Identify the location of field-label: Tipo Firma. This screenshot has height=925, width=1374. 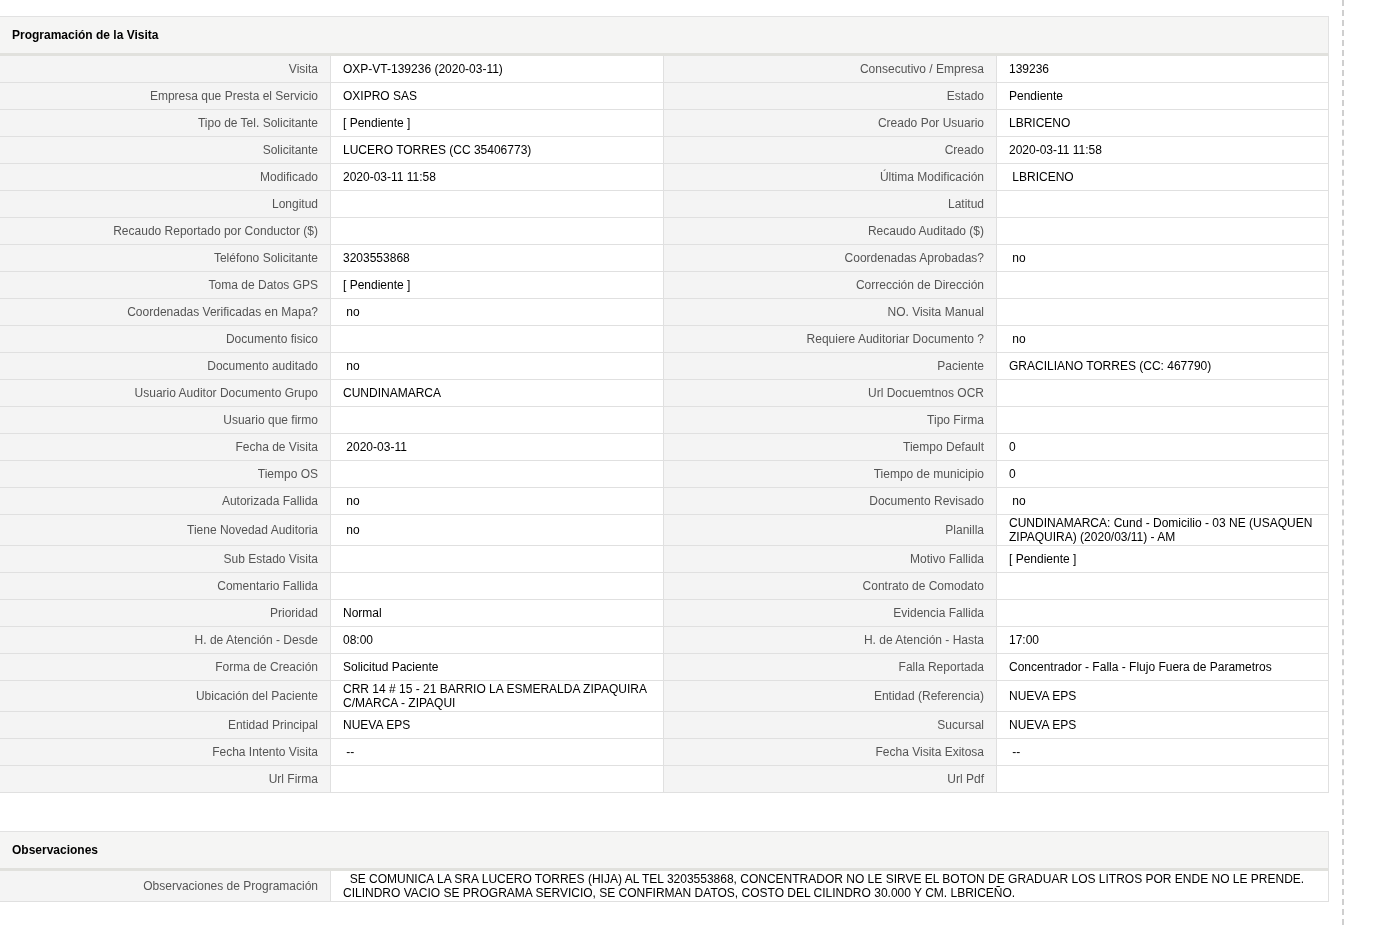
(830, 420).